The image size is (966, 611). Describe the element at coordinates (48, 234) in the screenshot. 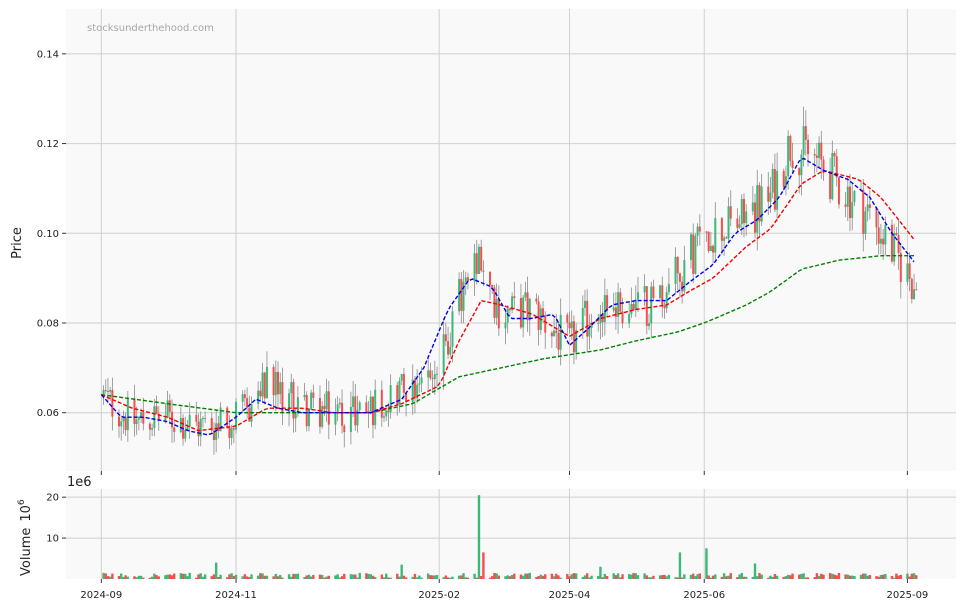

I see `price-y-tick-label: 0.10` at that location.